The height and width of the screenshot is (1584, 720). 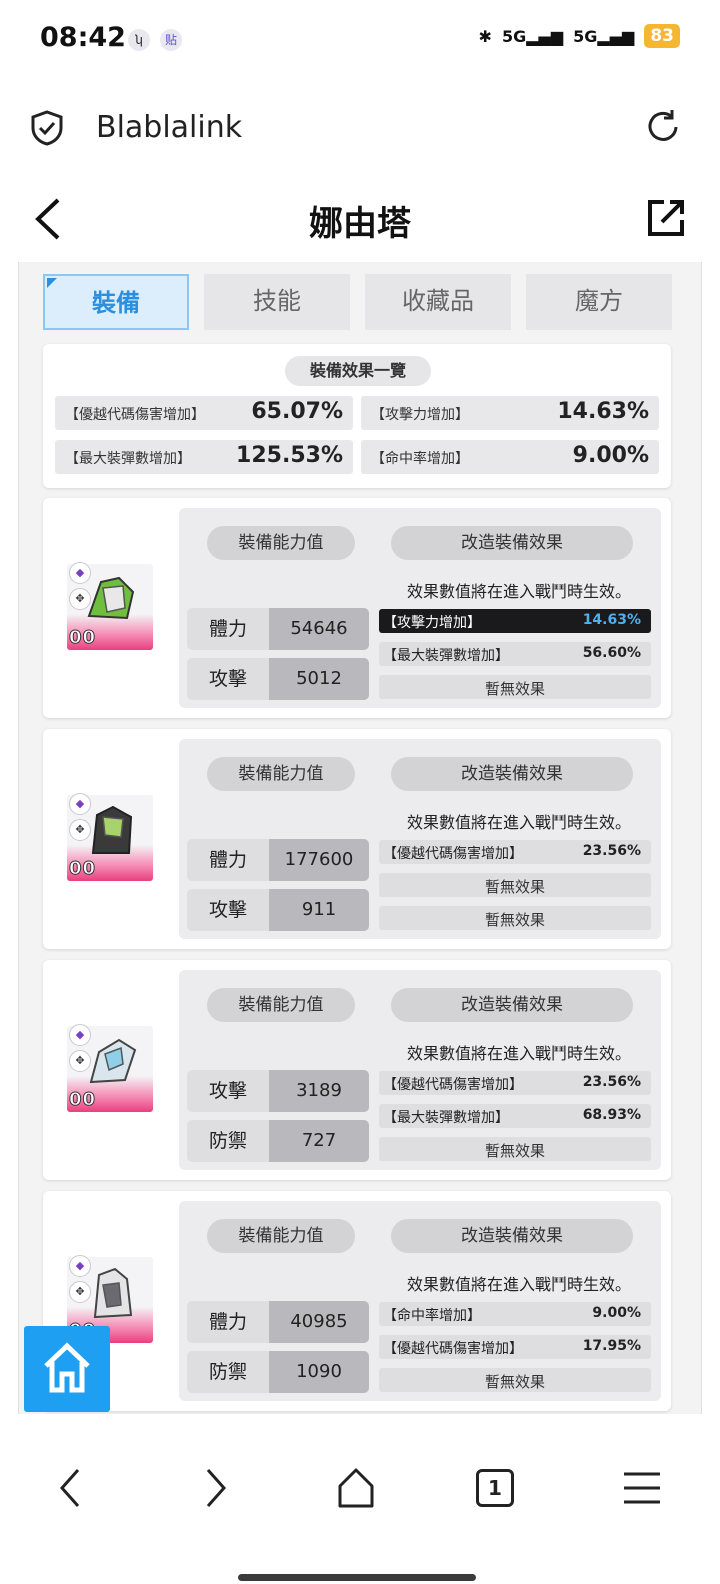 I want to click on summary-label: 【最大裝彈數增加】, so click(x=128, y=459).